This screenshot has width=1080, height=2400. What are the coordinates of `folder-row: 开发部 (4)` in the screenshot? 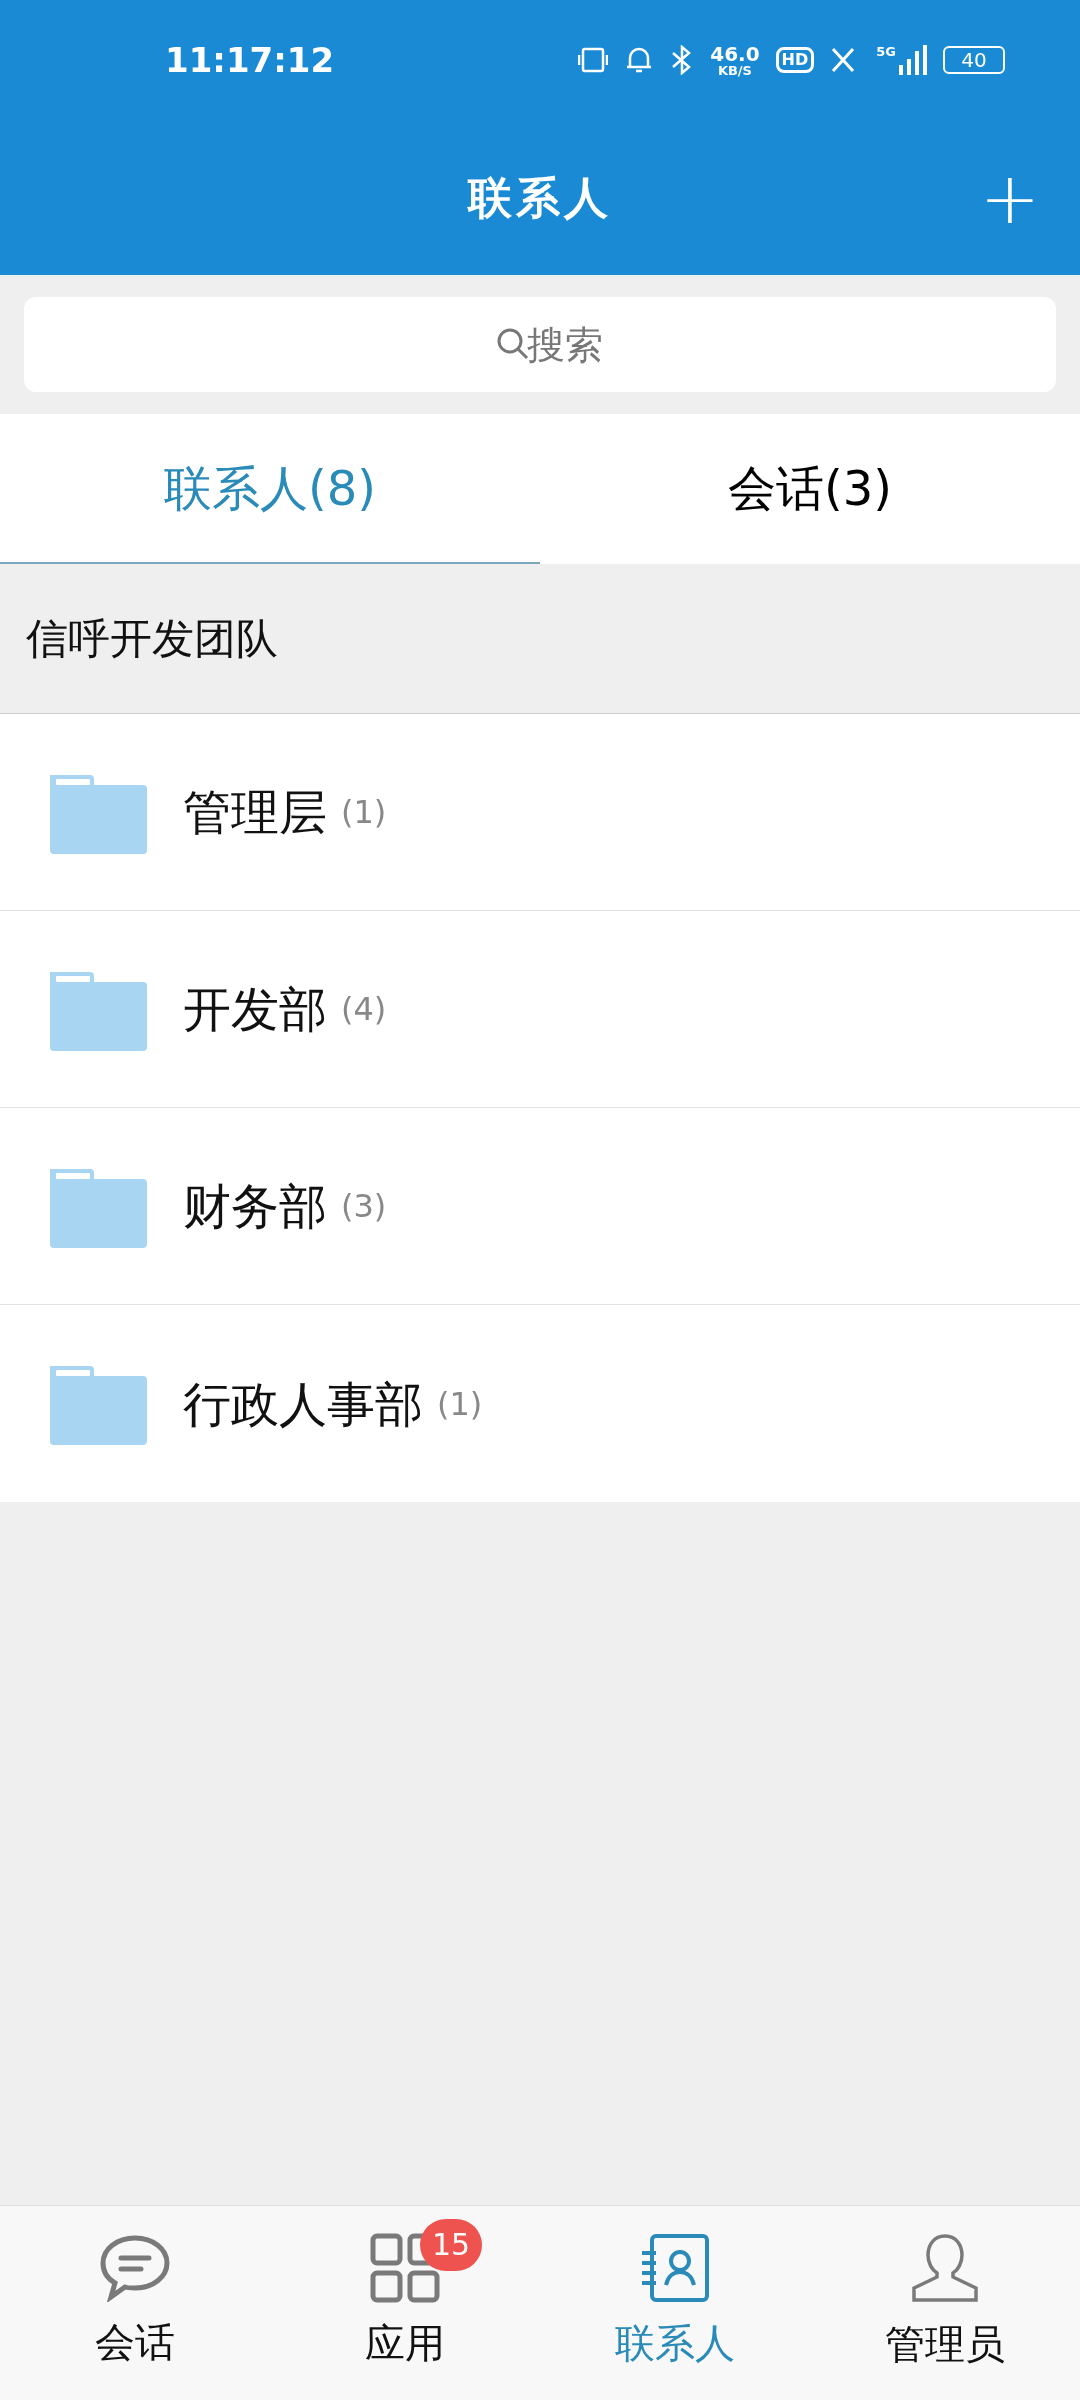 It's located at (540, 1009).